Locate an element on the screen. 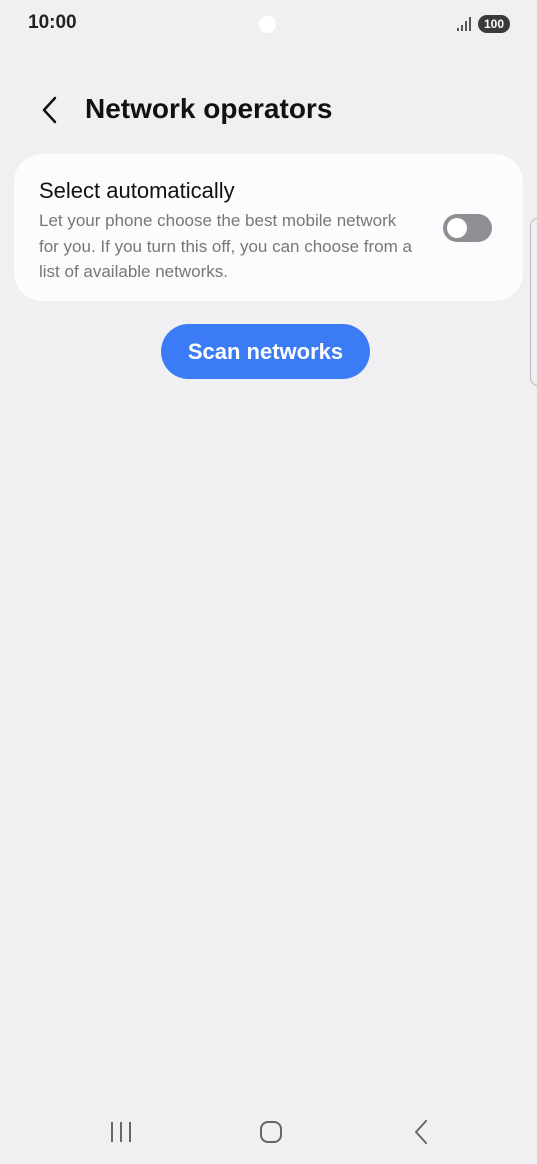  signal-icon is located at coordinates (464, 24).